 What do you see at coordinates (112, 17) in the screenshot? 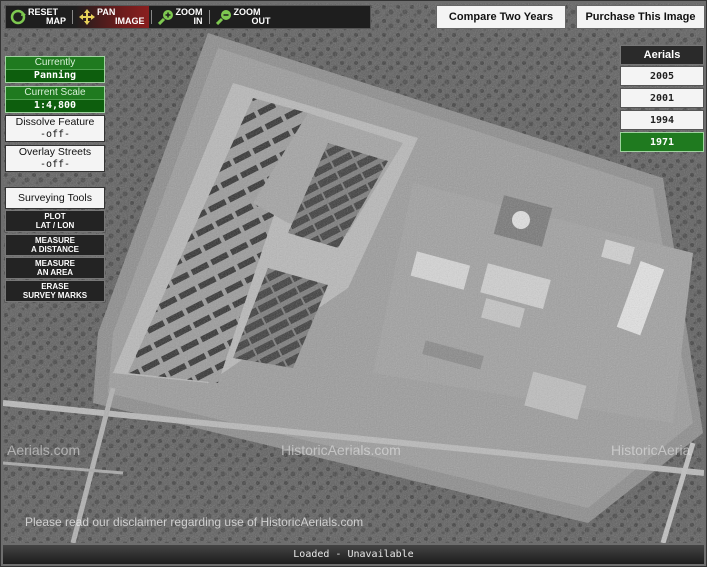
I see `pan-image-button: PAN IMAGE` at bounding box center [112, 17].